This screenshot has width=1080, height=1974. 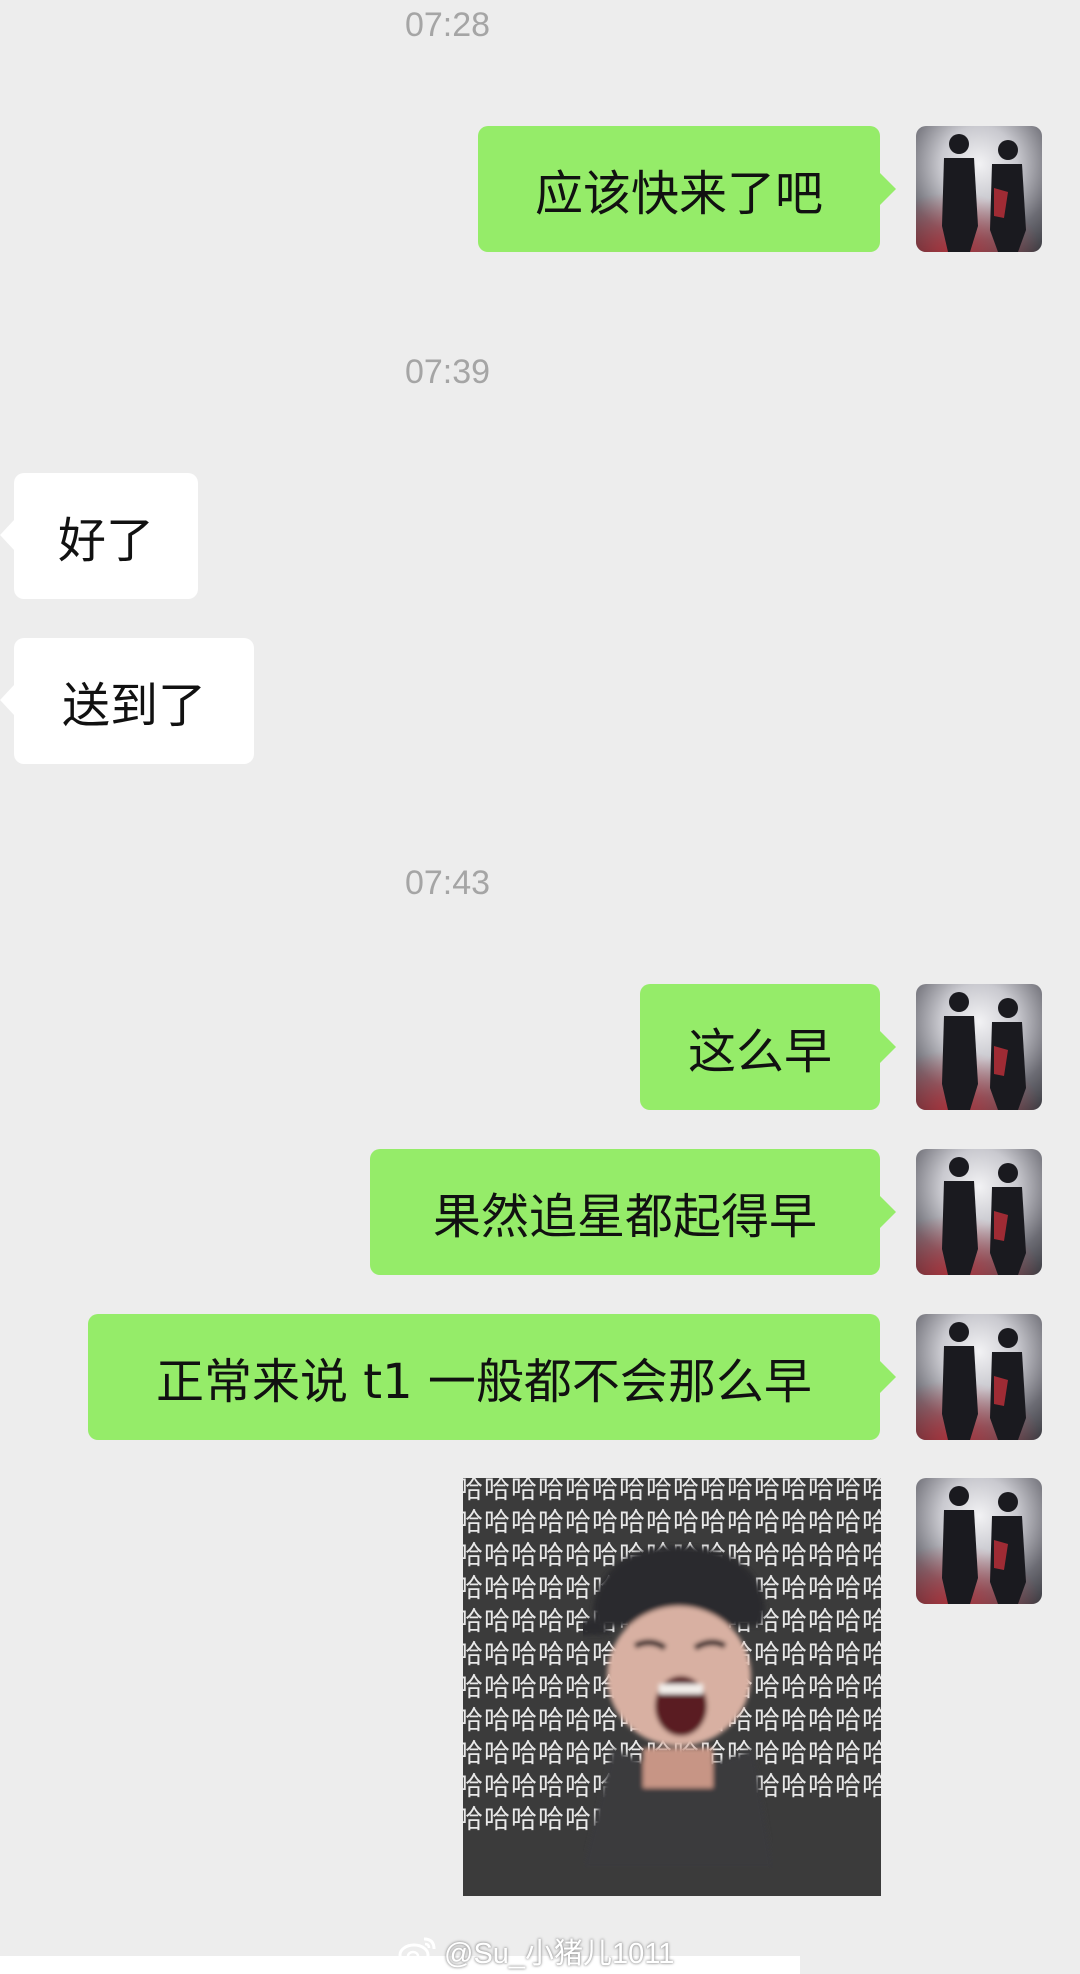 I want to click on sent-message-bubble: 应该快来了吧, so click(x=687, y=189).